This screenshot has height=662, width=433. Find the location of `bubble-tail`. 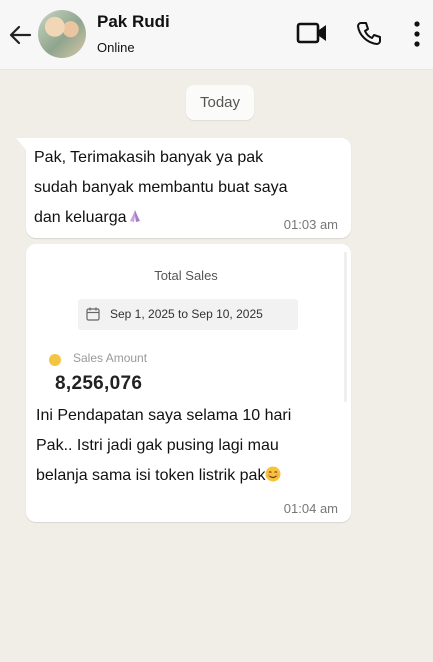

bubble-tail is located at coordinates (21, 144).